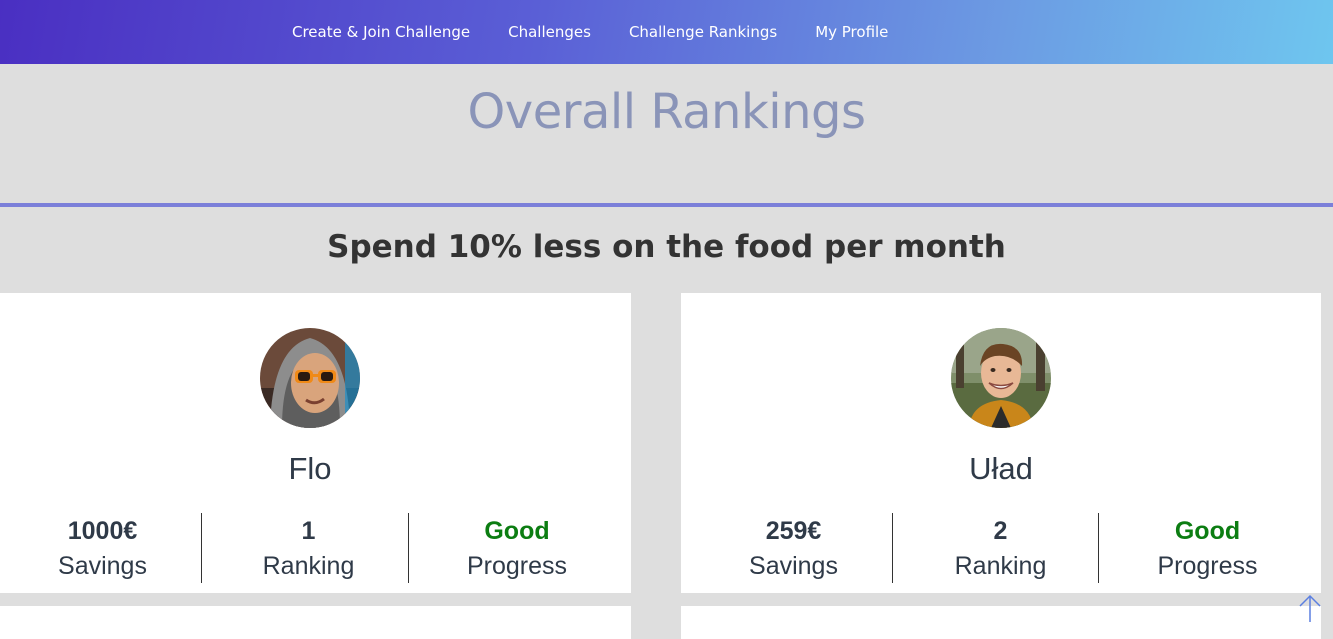 Image resolution: width=1333 pixels, height=639 pixels. Describe the element at coordinates (549, 32) in the screenshot. I see `nav-challenges: Challenges` at that location.